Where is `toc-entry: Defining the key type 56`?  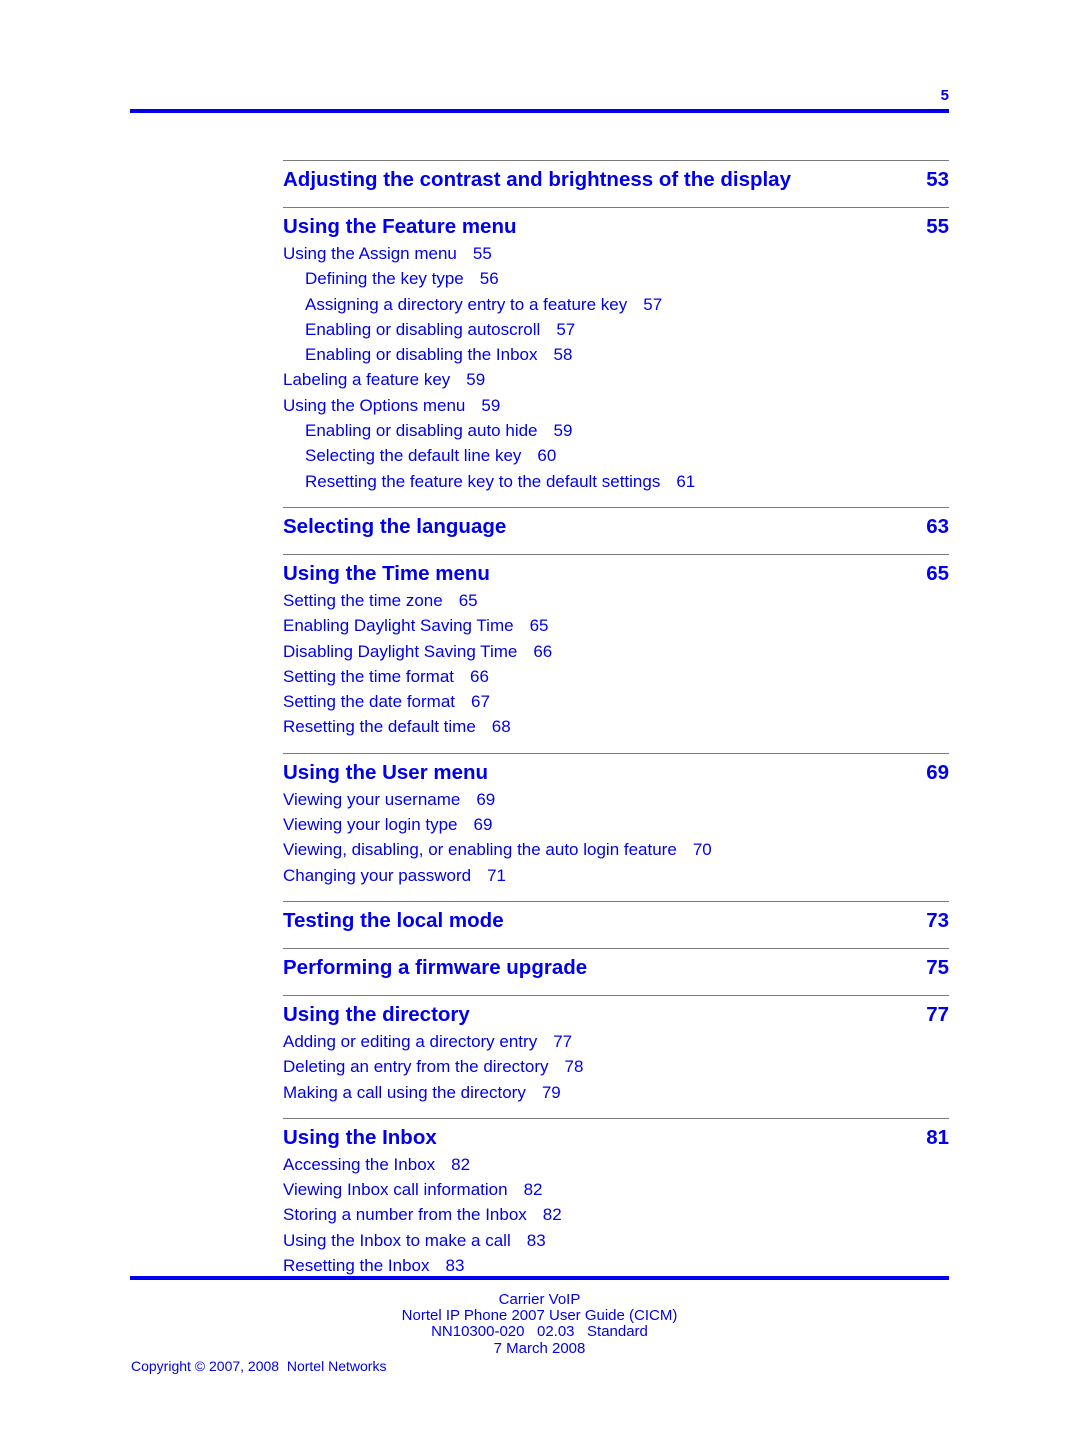
toc-entry: Defining the key type 56 is located at coordinates (616, 278).